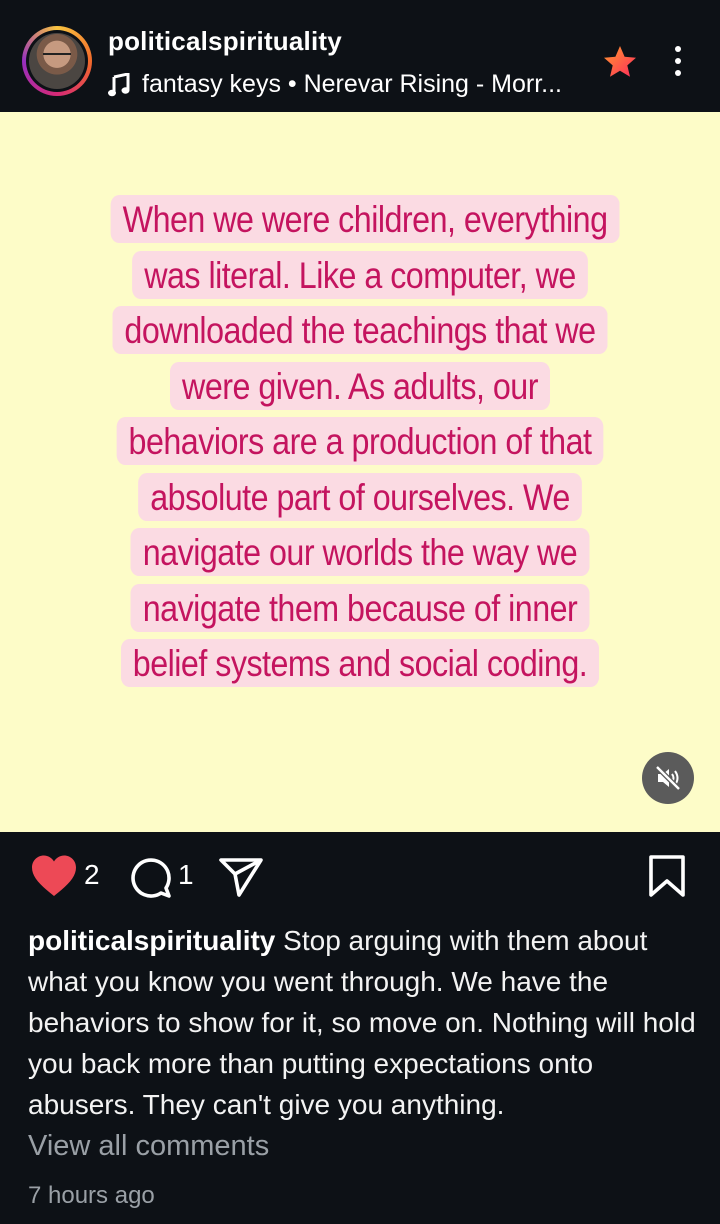 This screenshot has width=720, height=1224. What do you see at coordinates (620, 62) in the screenshot?
I see `star-icon` at bounding box center [620, 62].